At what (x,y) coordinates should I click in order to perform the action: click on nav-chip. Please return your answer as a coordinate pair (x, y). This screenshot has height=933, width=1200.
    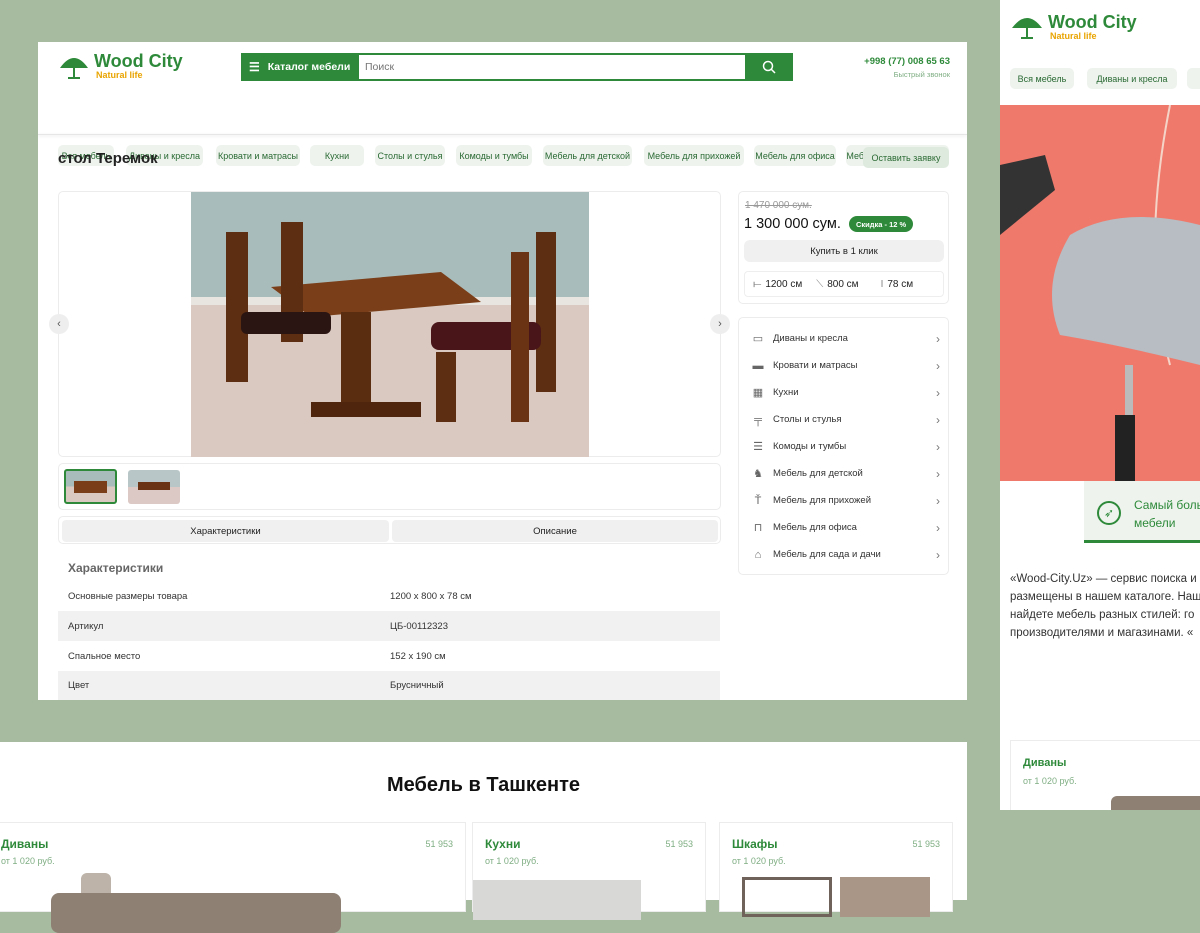
    Looking at the image, I should click on (1193, 78).